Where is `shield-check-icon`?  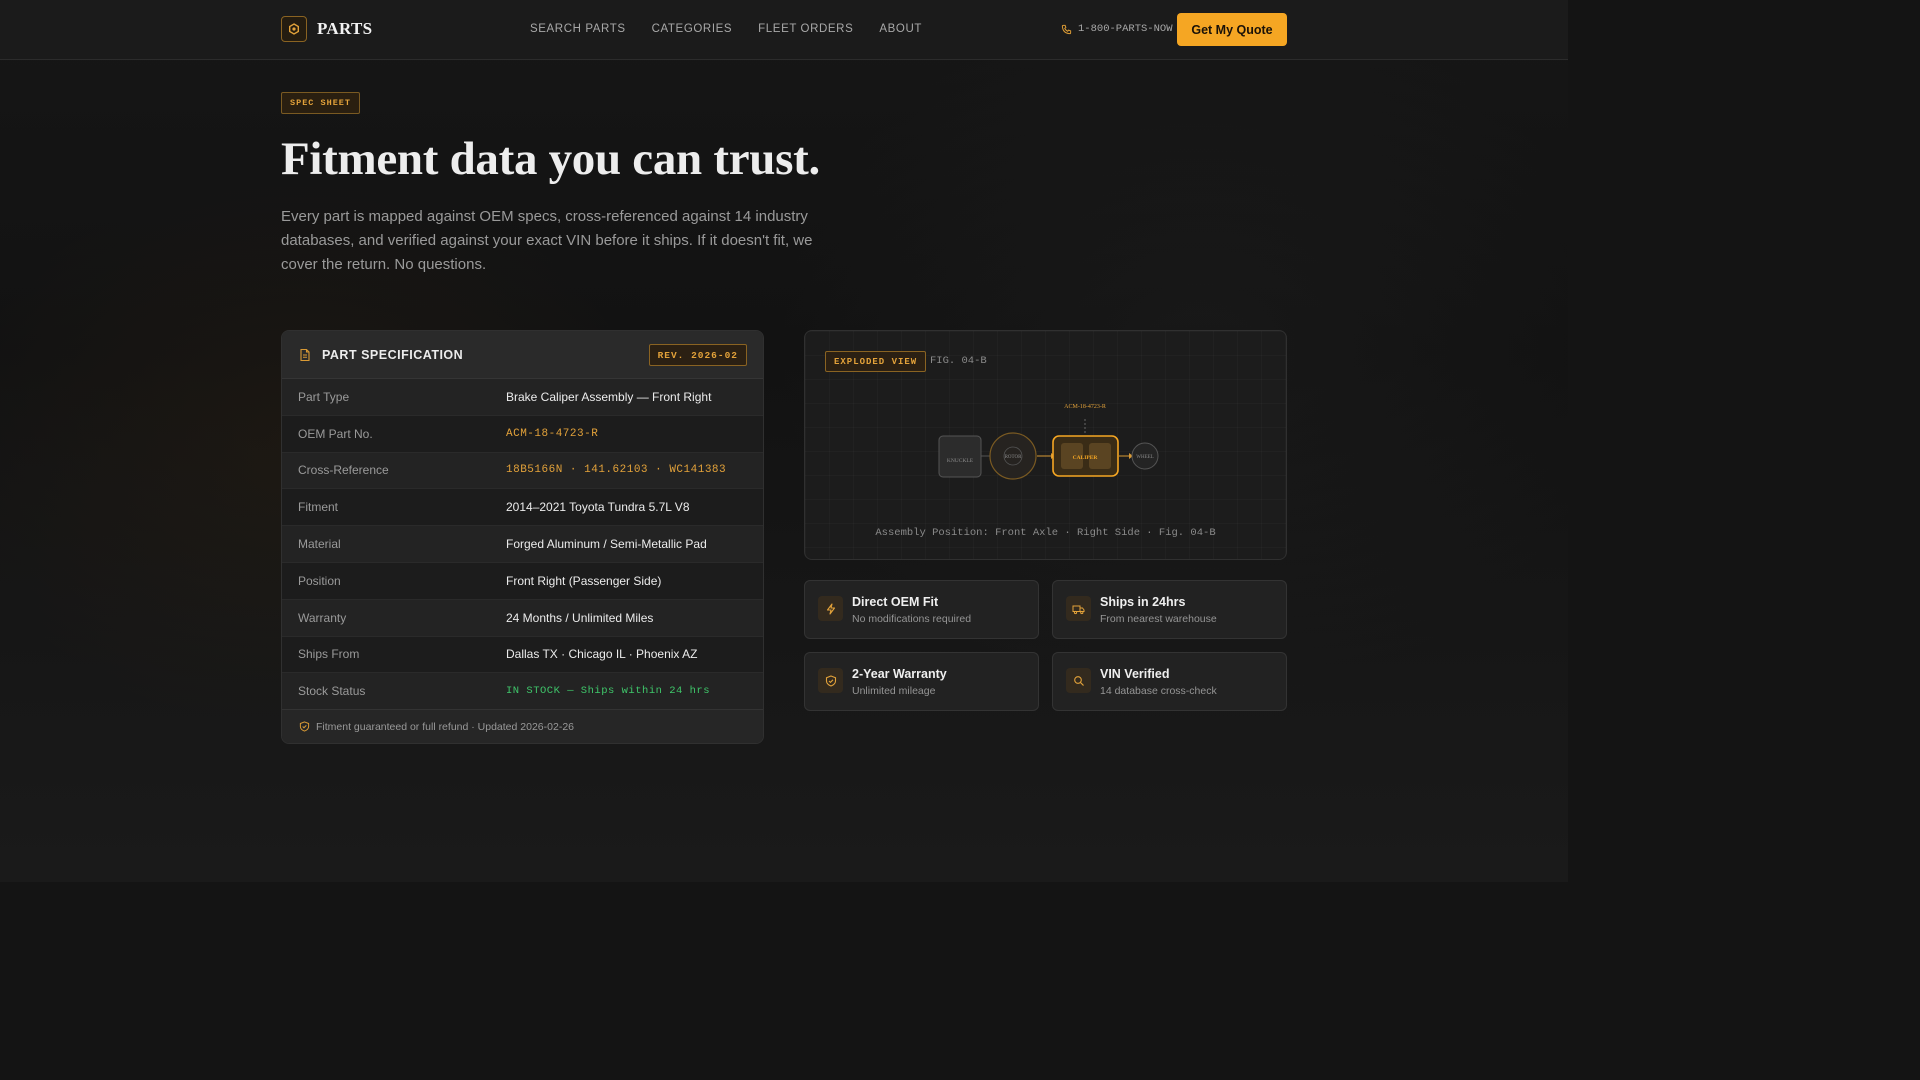
shield-check-icon is located at coordinates (304, 726).